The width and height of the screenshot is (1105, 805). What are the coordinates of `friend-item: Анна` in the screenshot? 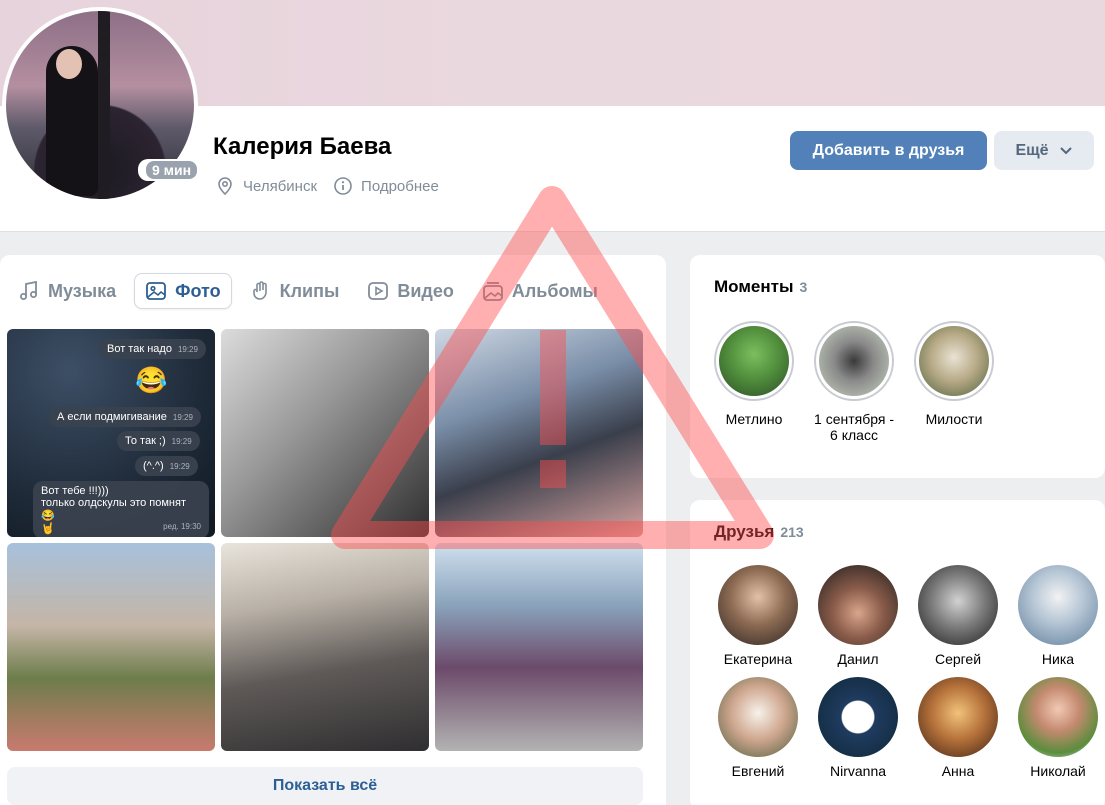 It's located at (958, 728).